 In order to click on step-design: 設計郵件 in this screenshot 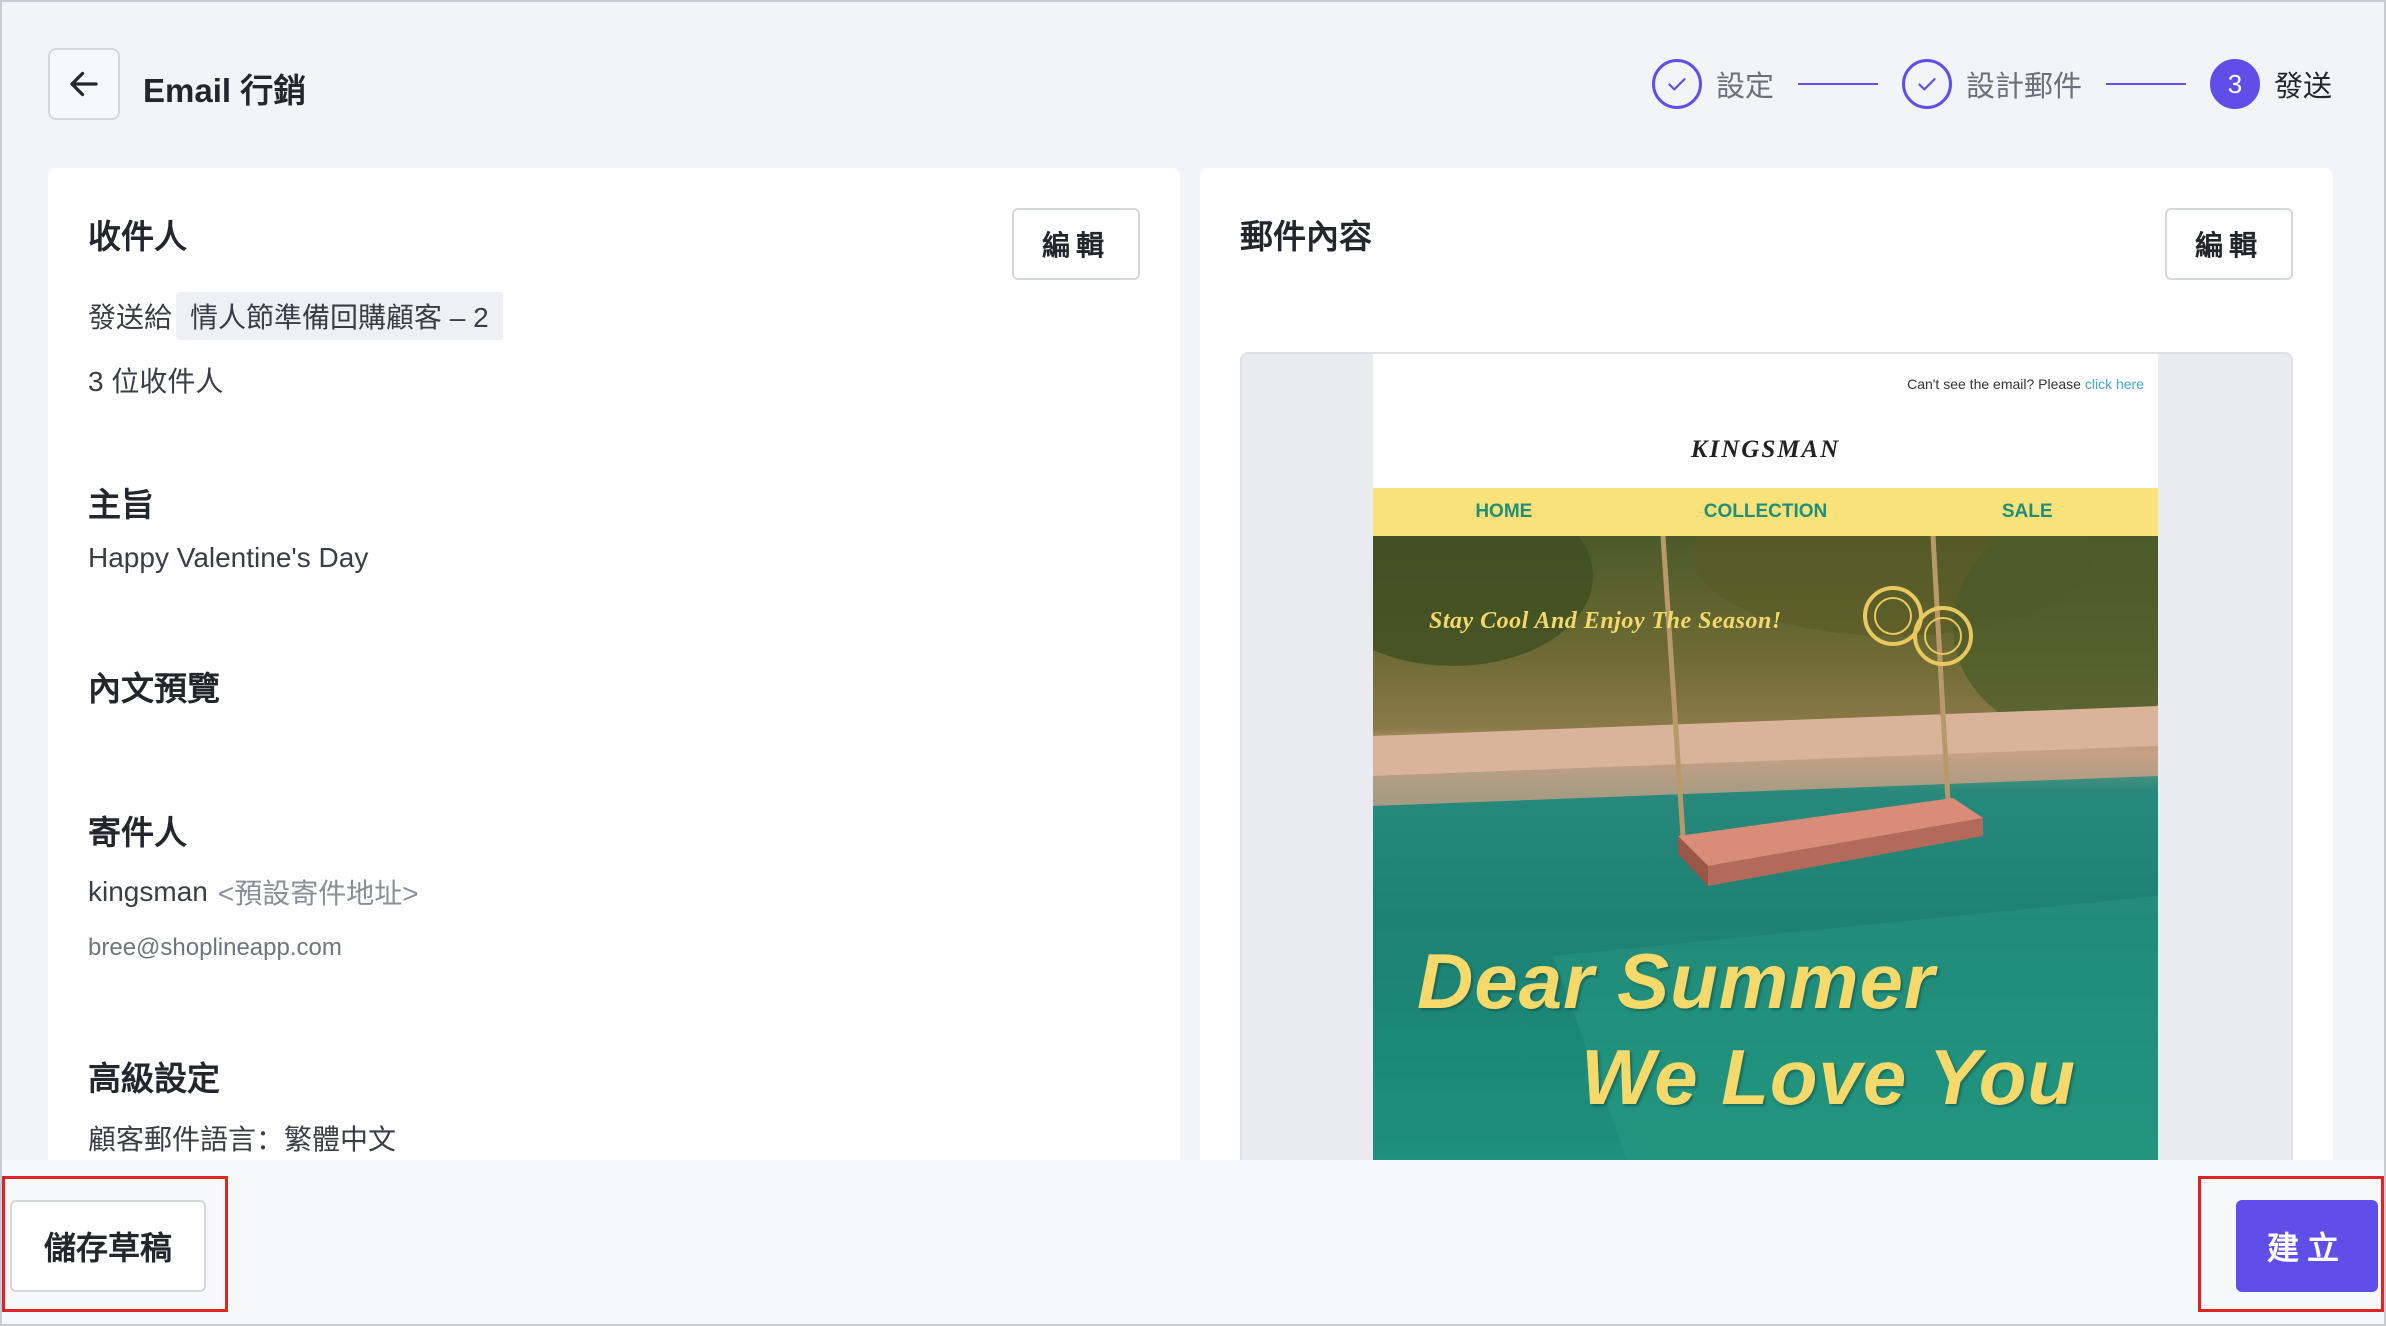, I will do `click(1991, 84)`.